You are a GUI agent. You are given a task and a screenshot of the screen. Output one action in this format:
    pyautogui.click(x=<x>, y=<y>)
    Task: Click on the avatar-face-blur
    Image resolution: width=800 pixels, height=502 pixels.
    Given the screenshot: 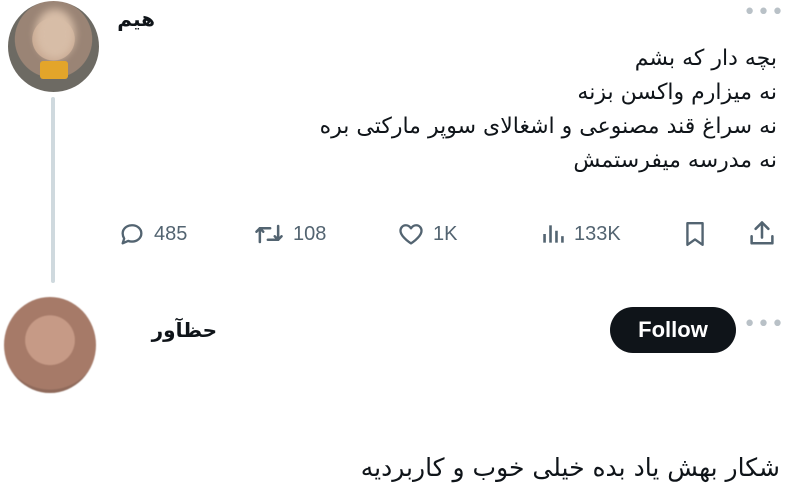 What is the action you would take?
    pyautogui.click(x=55, y=34)
    